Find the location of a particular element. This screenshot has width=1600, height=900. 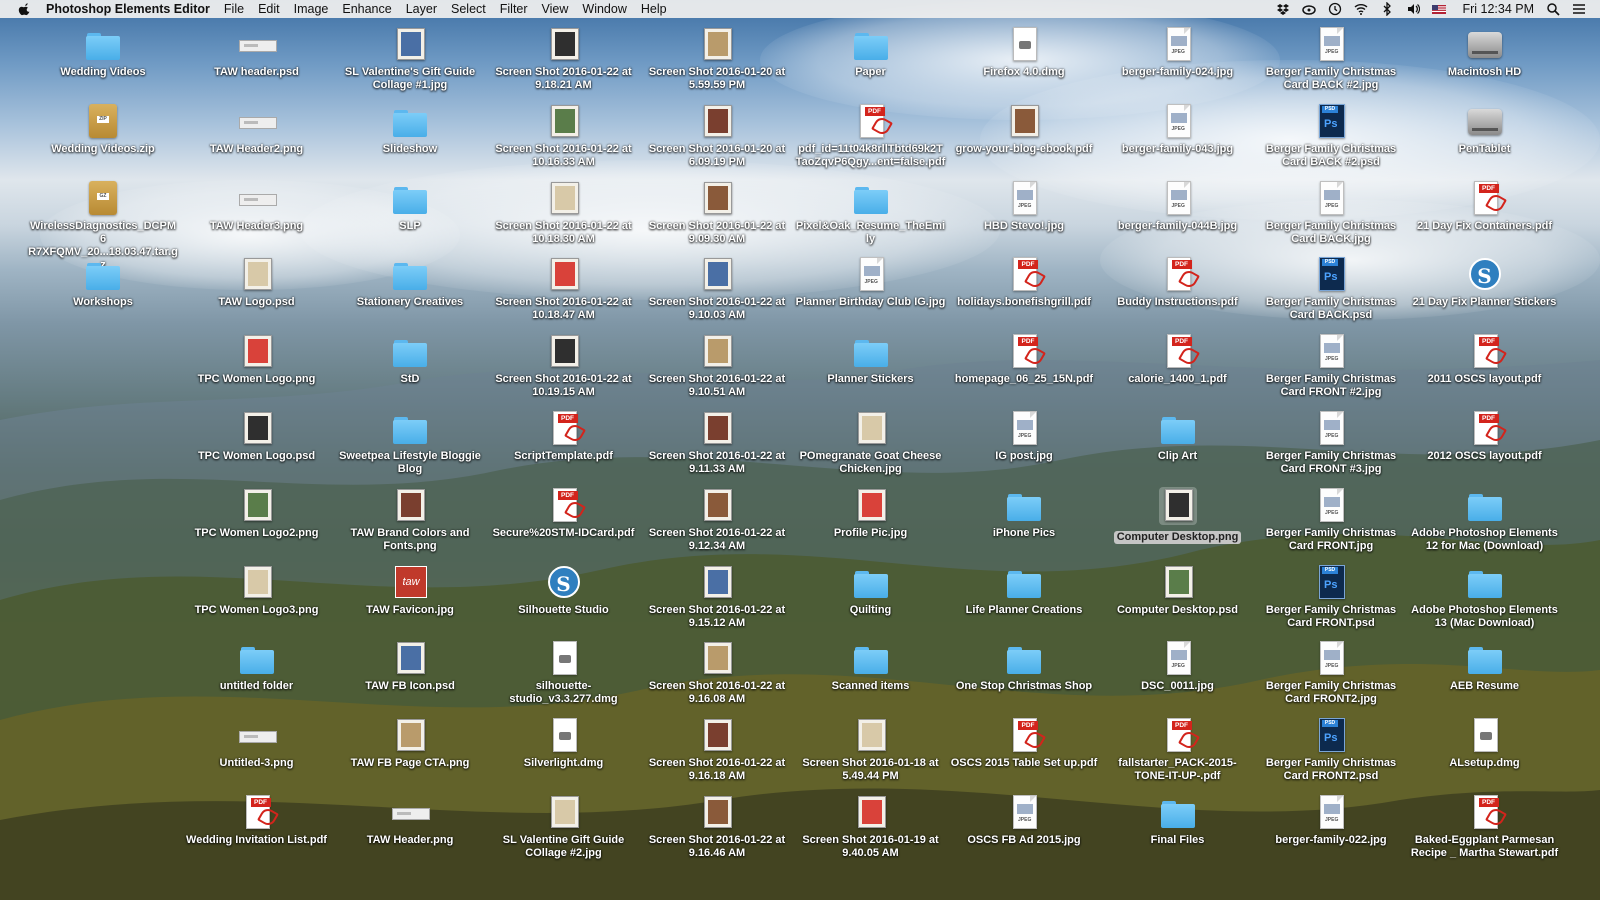

desktop-item: silhouette-studio_v3.3.277.dmg is located at coordinates (564, 673).